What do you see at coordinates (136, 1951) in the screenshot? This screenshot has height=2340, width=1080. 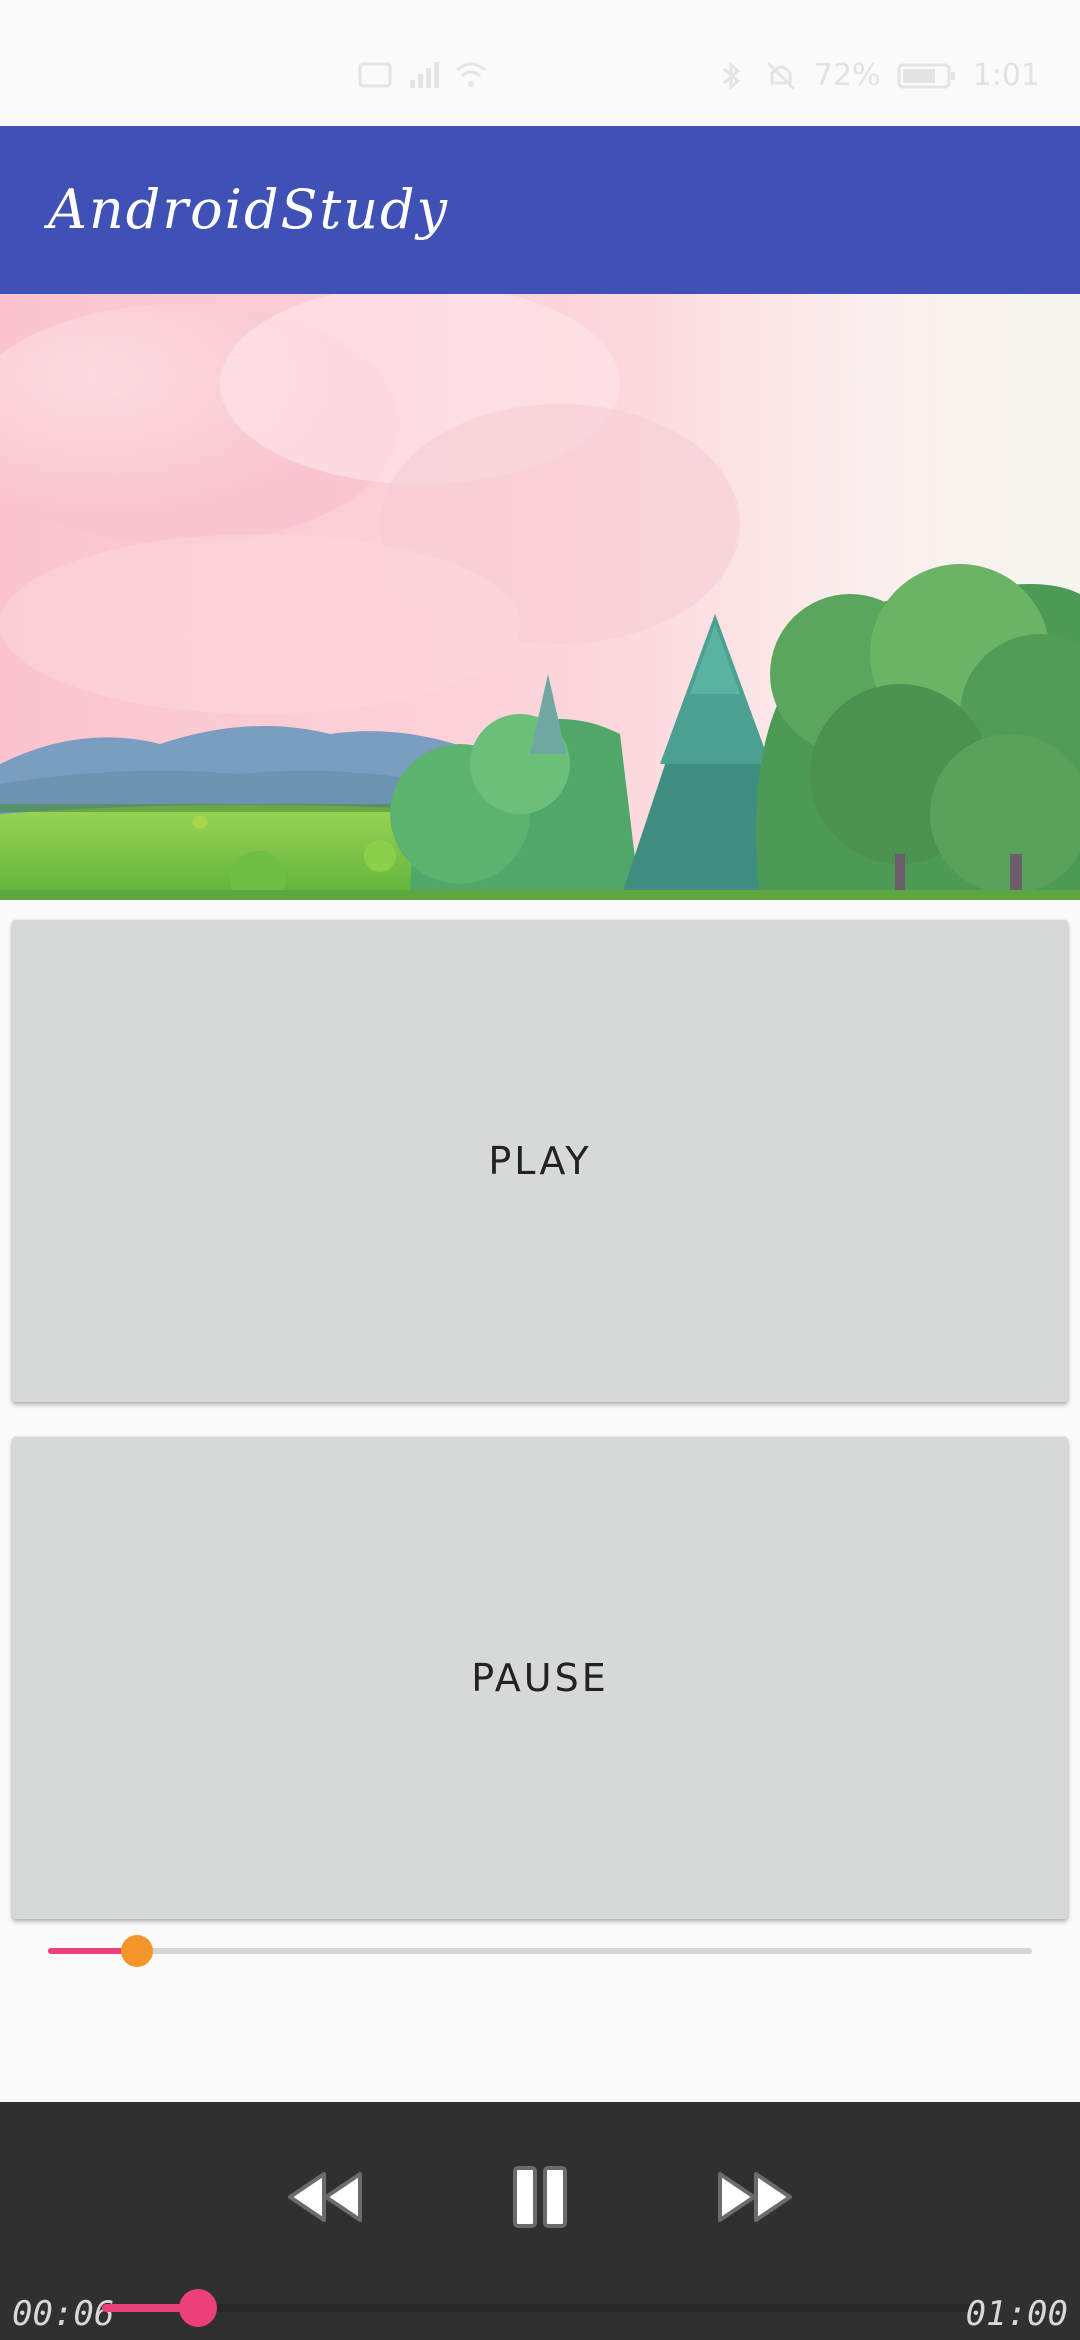 I see `seek-thumb` at bounding box center [136, 1951].